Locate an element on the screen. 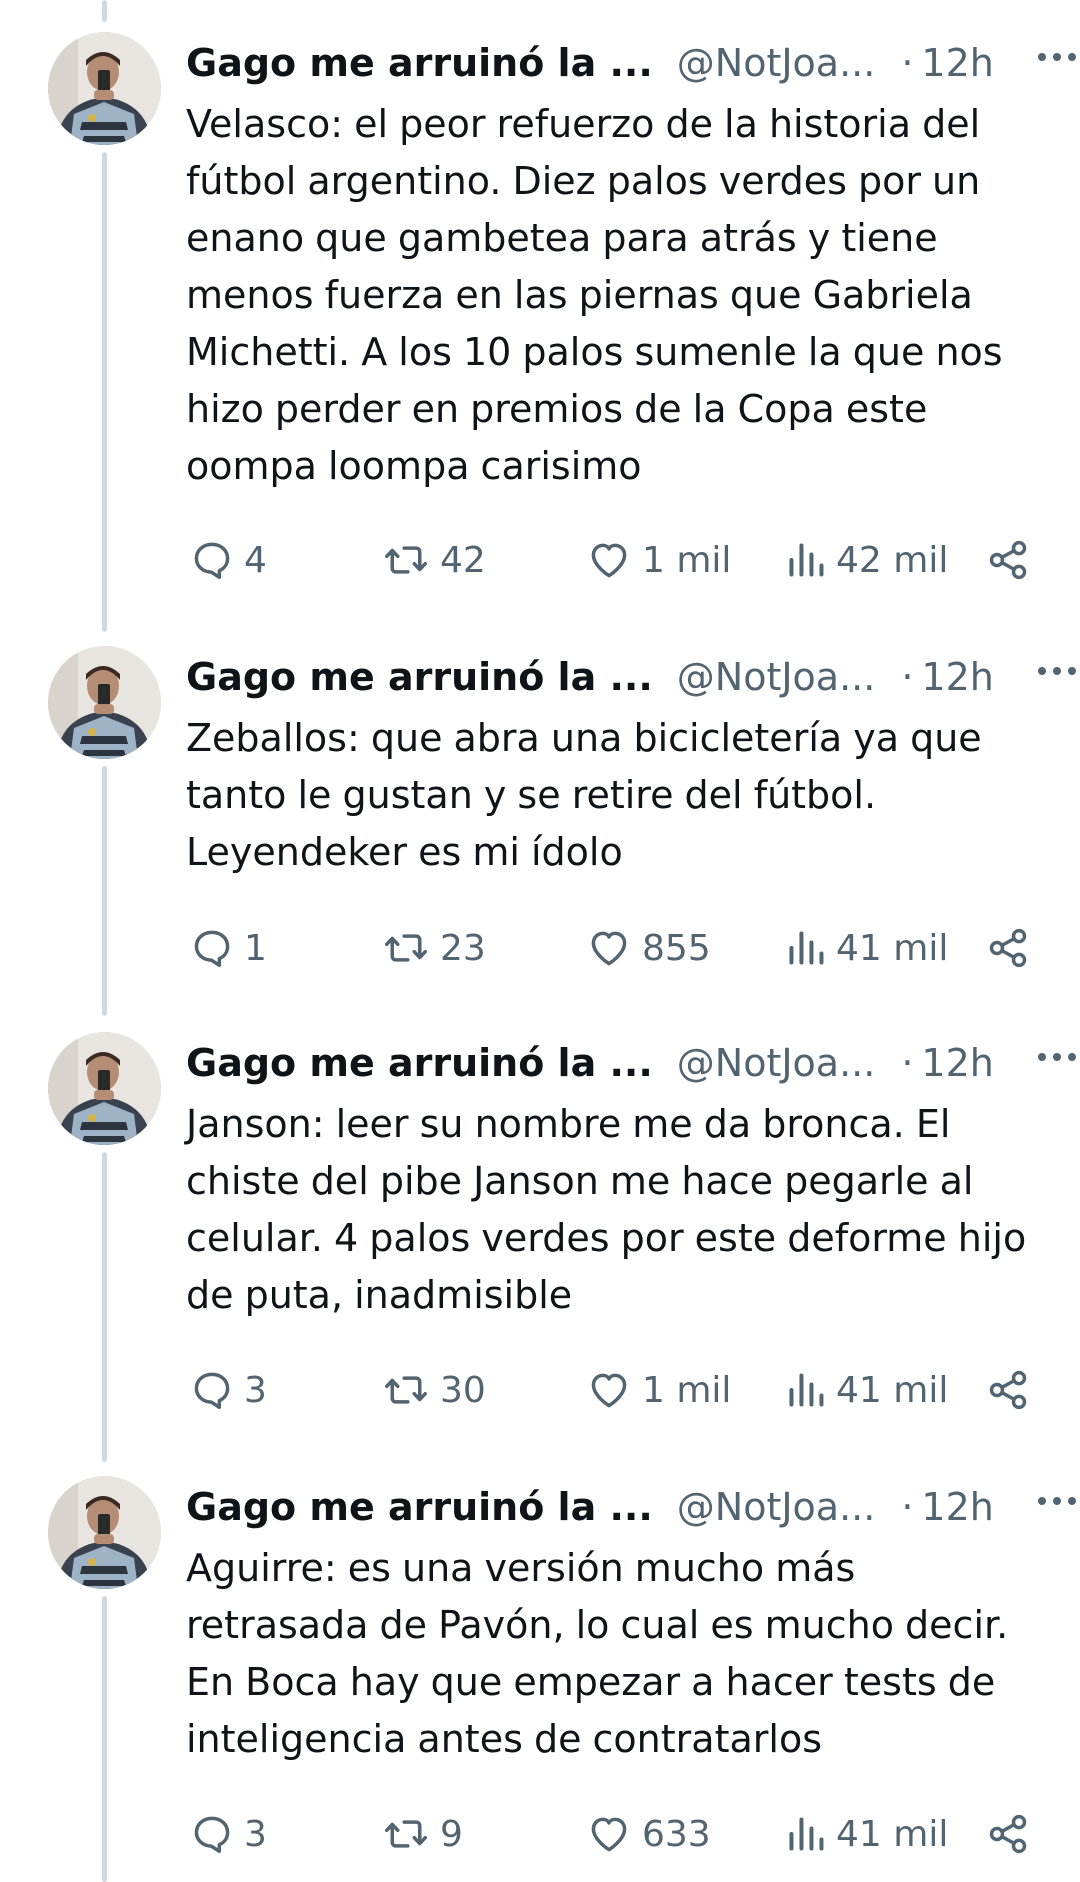 This screenshot has width=1080, height=1882. like-button: 855 is located at coordinates (648, 948).